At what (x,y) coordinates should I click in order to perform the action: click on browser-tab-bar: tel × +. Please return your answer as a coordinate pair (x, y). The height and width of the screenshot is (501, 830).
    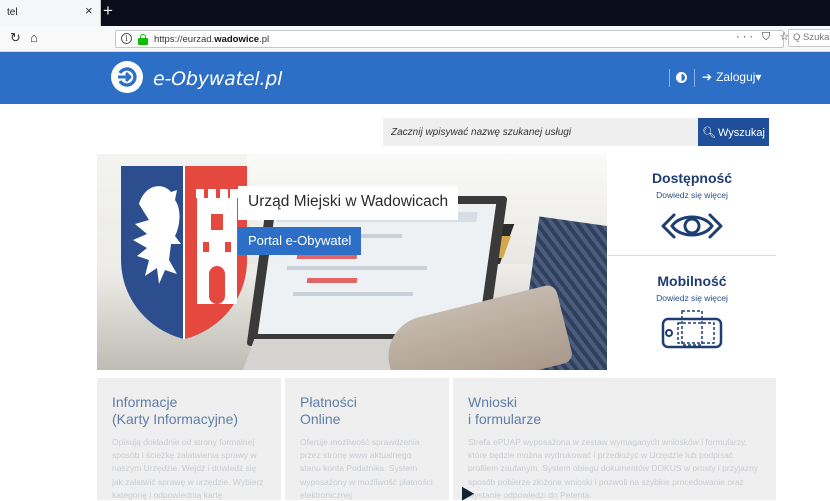
    Looking at the image, I should click on (415, 13).